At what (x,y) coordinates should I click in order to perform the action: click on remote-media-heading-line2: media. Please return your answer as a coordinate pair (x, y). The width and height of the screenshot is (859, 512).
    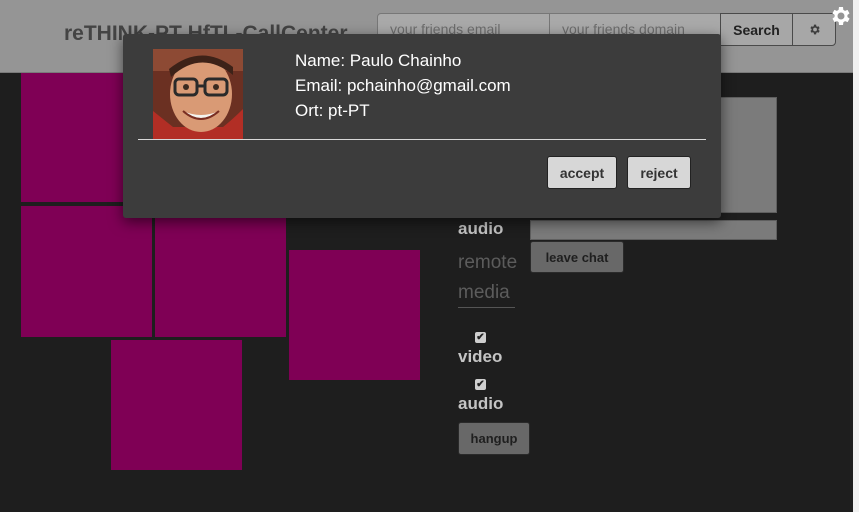
    Looking at the image, I should click on (484, 292).